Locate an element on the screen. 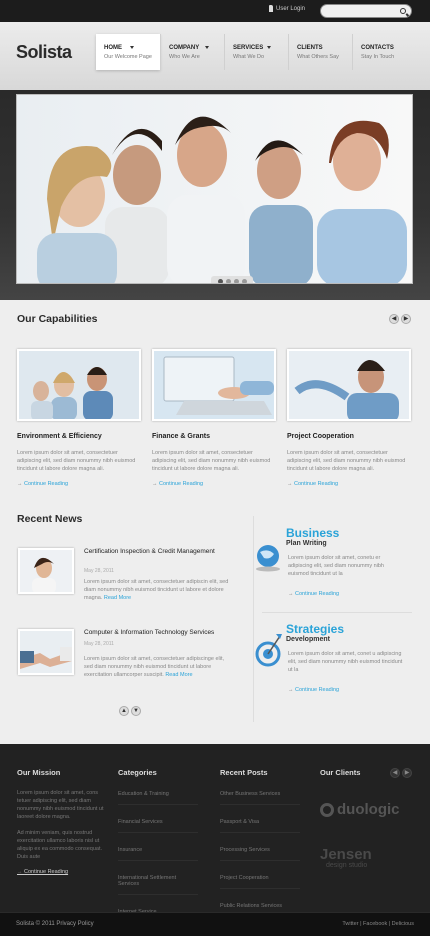 The width and height of the screenshot is (430, 936). footer-link: Insurance is located at coordinates (158, 854).